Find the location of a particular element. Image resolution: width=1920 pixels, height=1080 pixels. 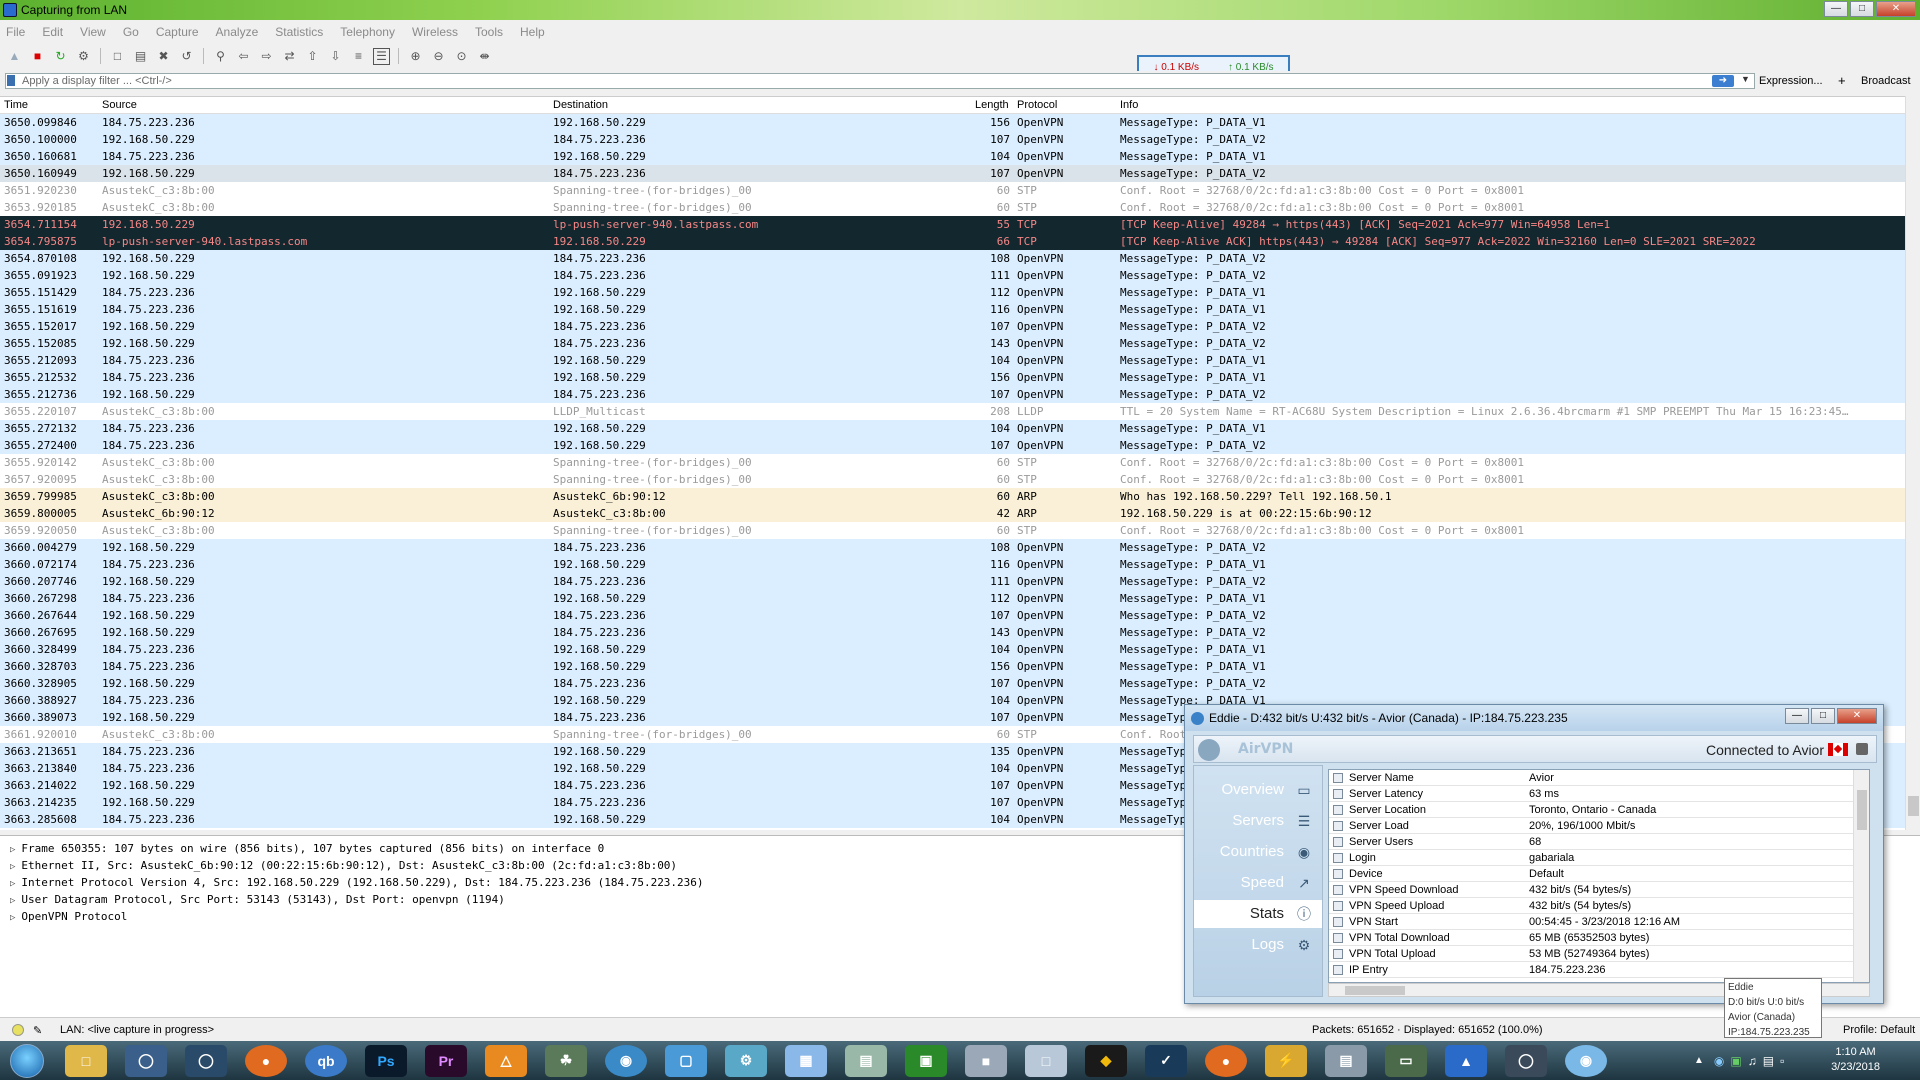

resize-columns-icon: ⇼ is located at coordinates (484, 56).